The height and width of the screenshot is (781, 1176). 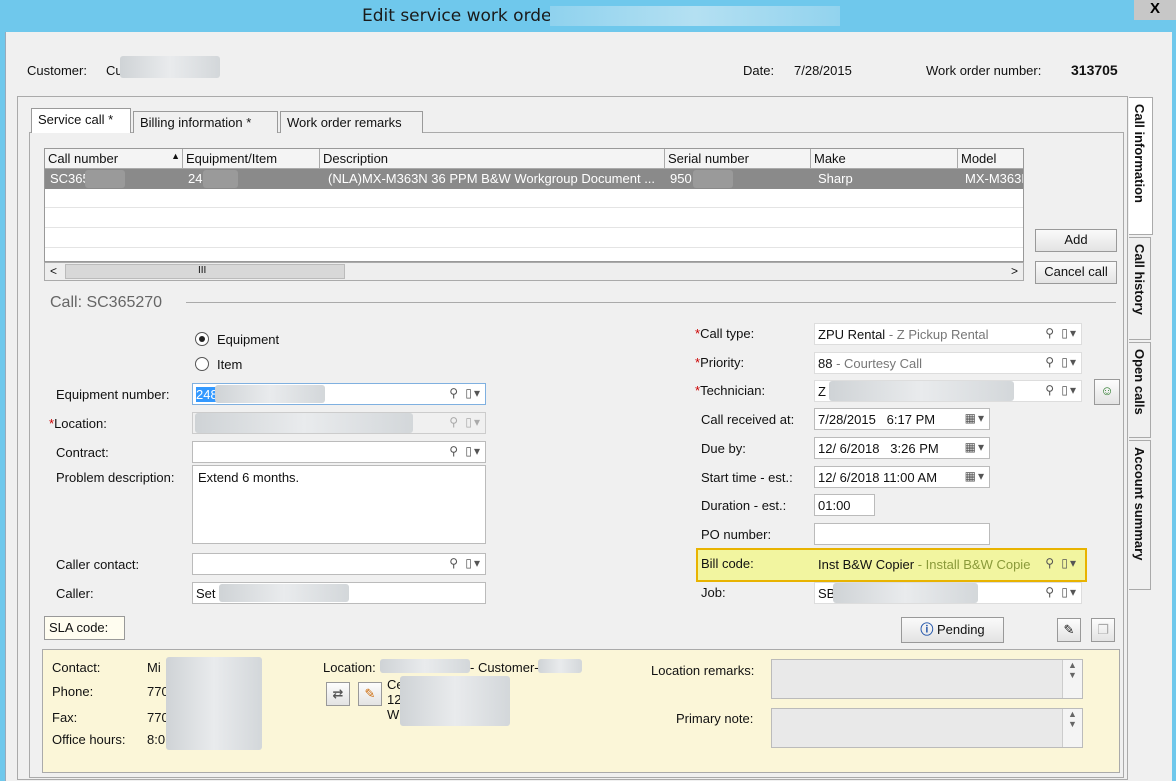 What do you see at coordinates (927, 728) in the screenshot?
I see `primary-note-textarea: ▲ ▼` at bounding box center [927, 728].